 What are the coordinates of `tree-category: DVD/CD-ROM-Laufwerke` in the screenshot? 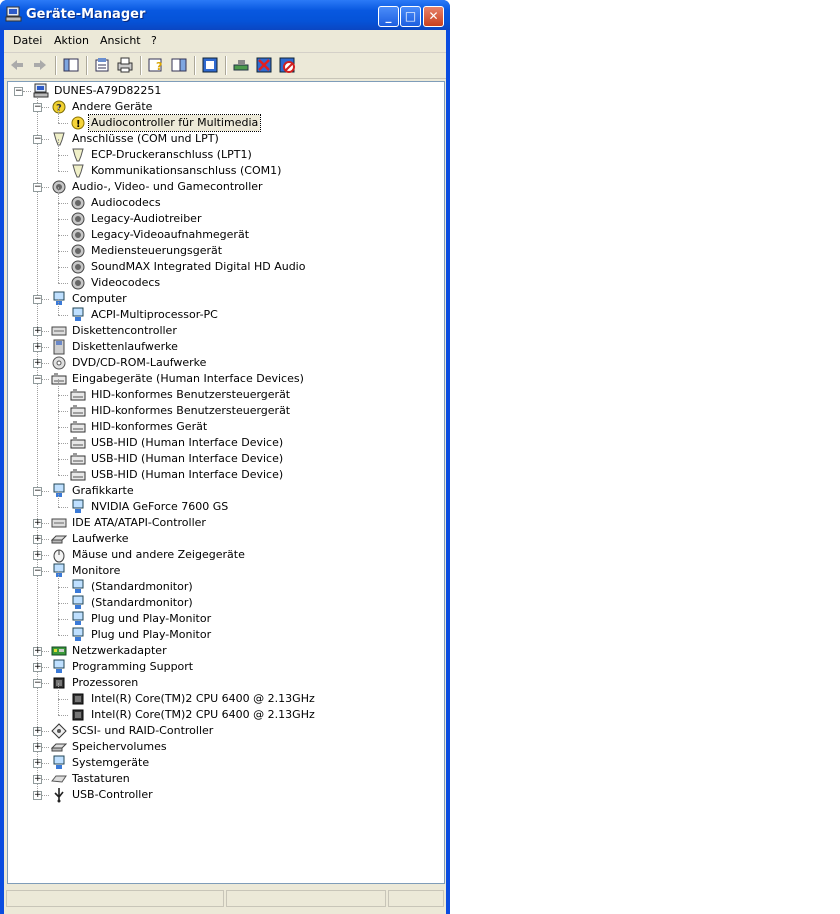 It's located at (129, 363).